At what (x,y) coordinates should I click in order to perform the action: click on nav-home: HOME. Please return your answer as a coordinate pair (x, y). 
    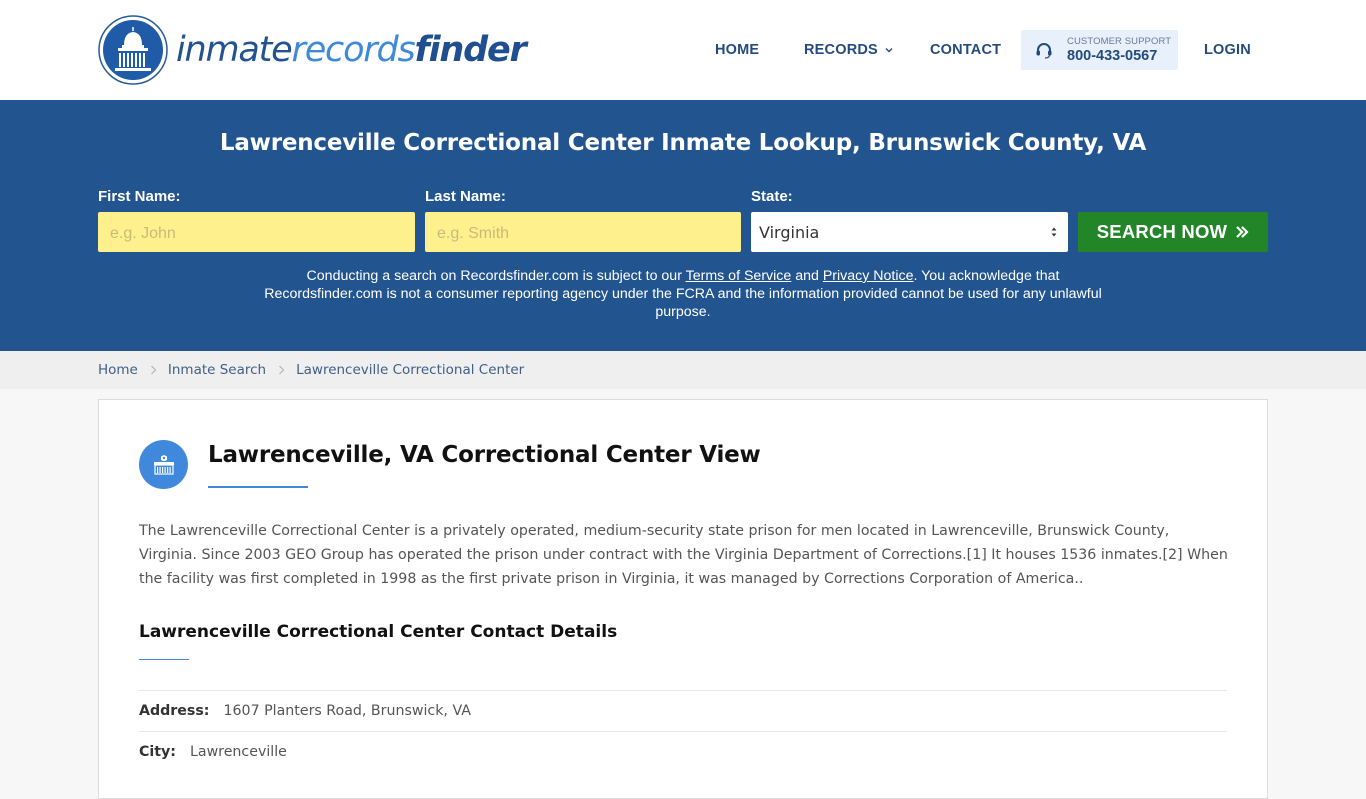
    Looking at the image, I should click on (737, 50).